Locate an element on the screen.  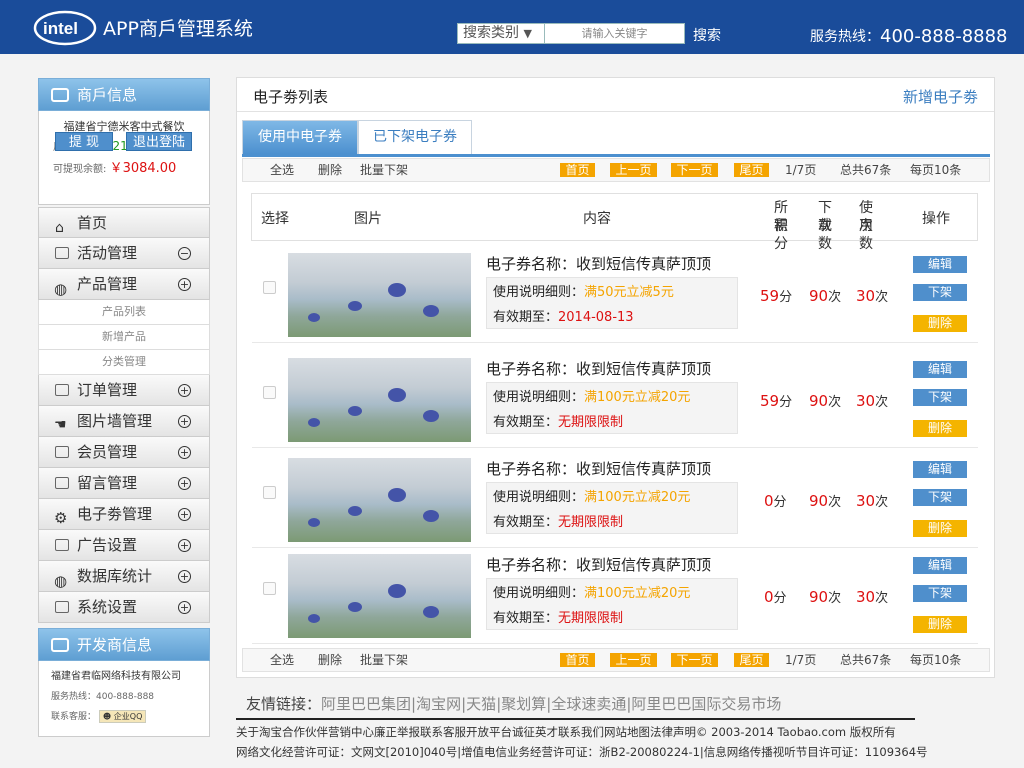
sidebar-item-activity: 活动管理 − is located at coordinates (124, 253).